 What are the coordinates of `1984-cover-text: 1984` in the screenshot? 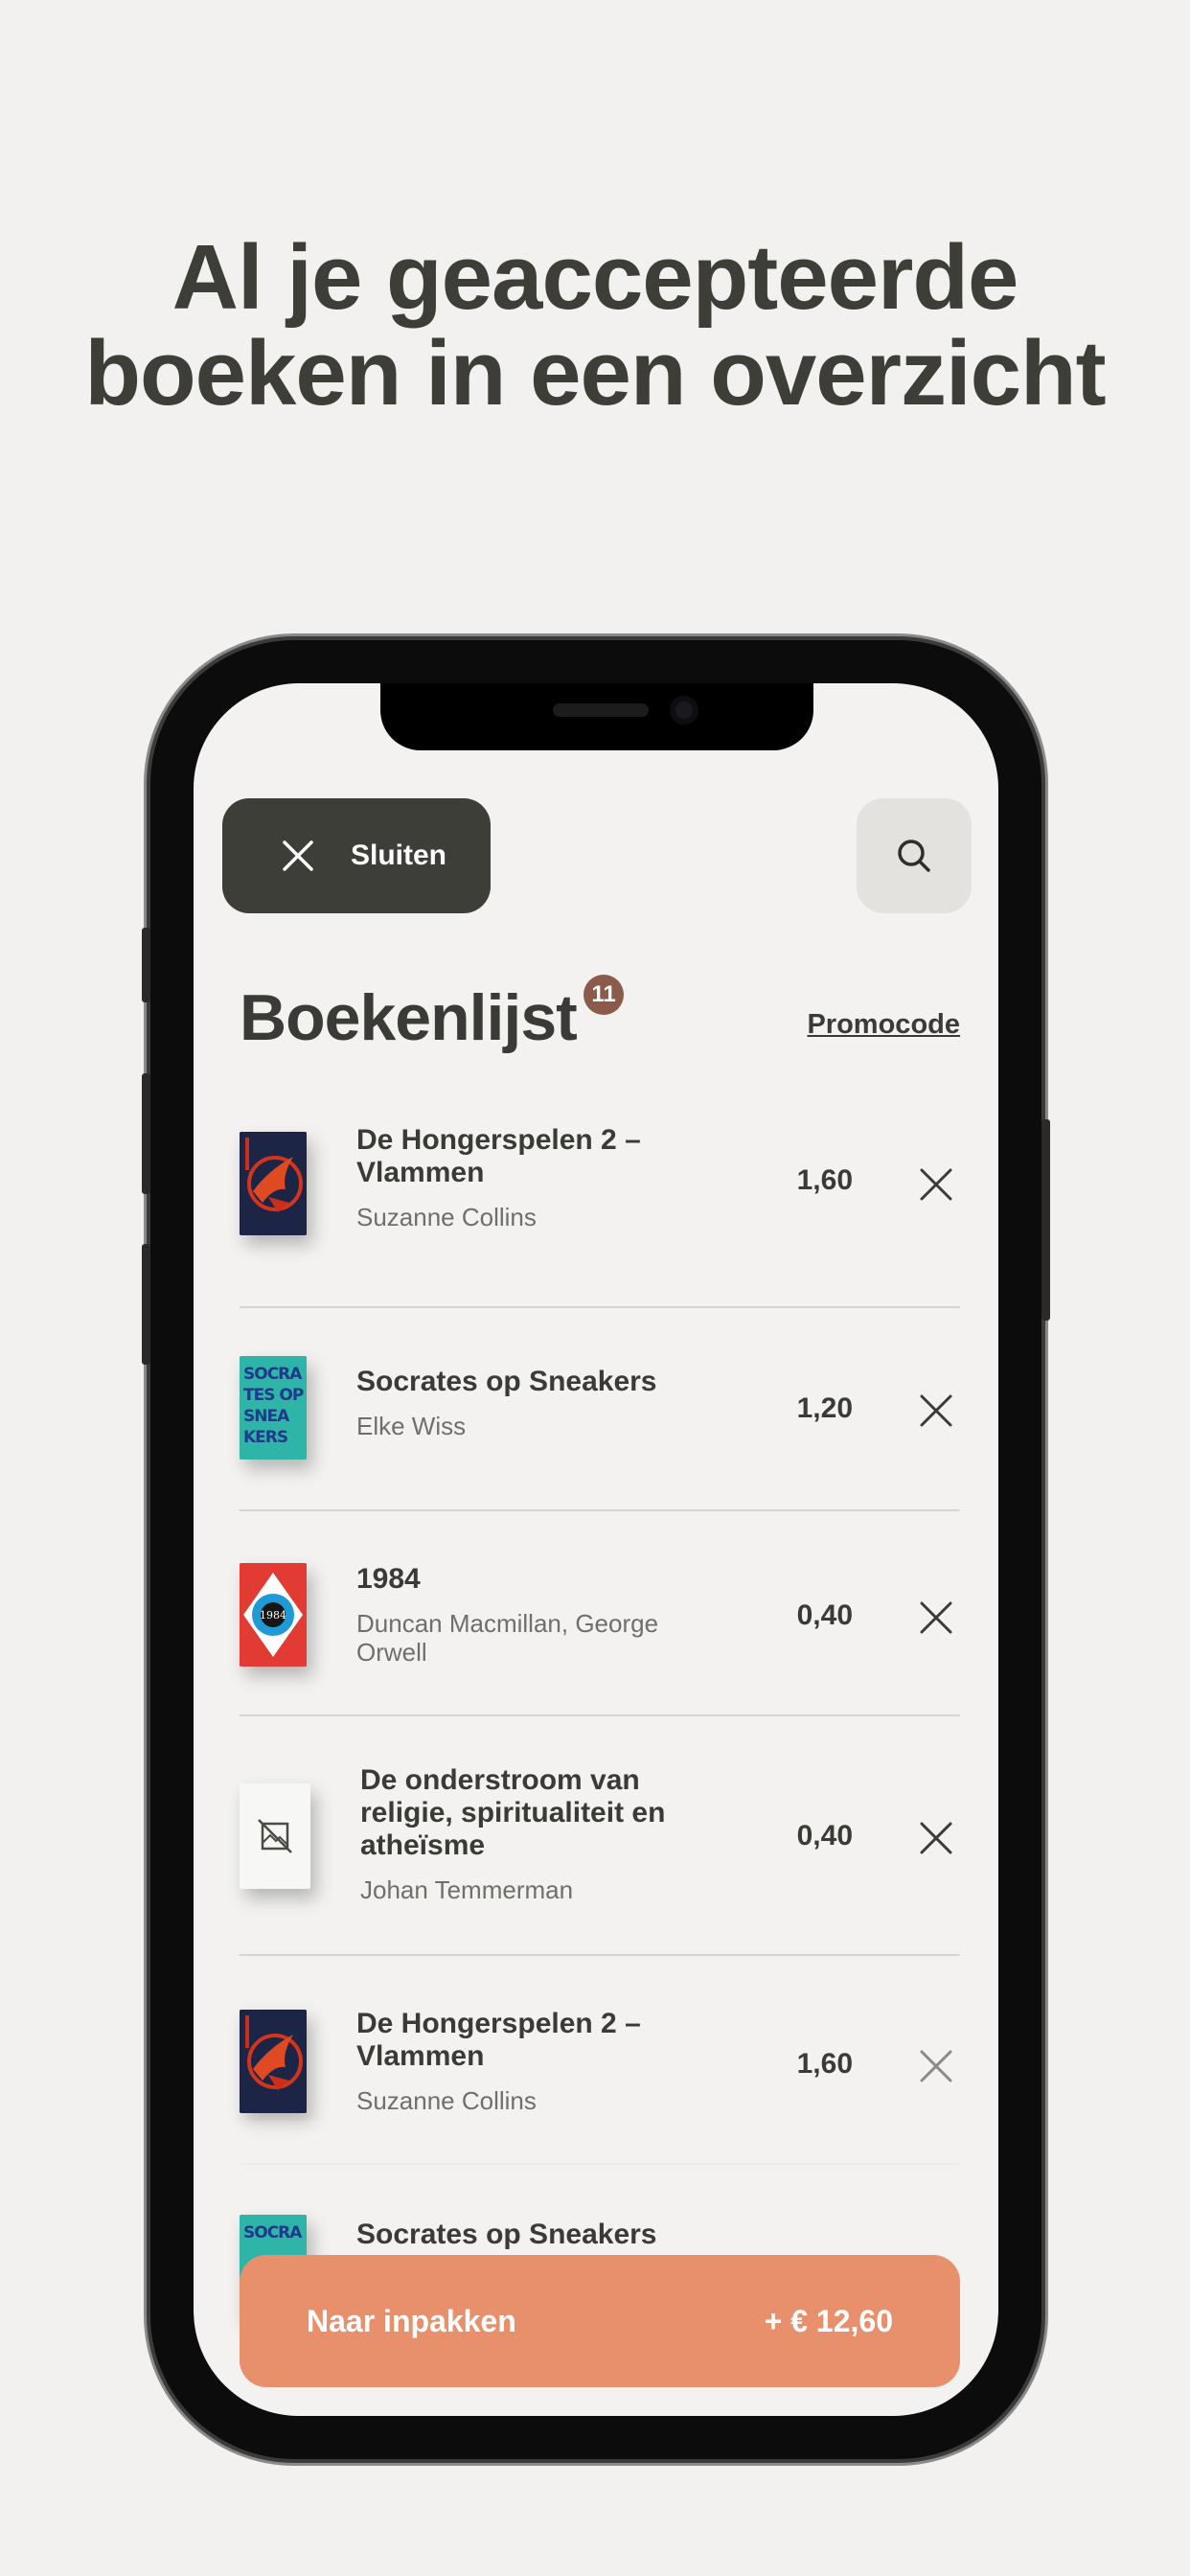 It's located at (273, 1615).